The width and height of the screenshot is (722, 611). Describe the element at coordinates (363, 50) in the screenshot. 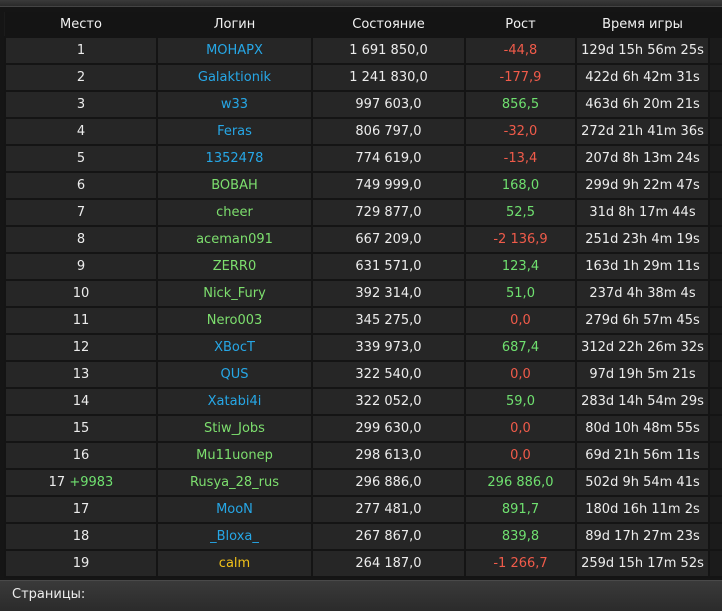

I see `table-row: 1 MOHAPX 1 691 850,0 -44,8 129d 15h 56m 25s` at that location.